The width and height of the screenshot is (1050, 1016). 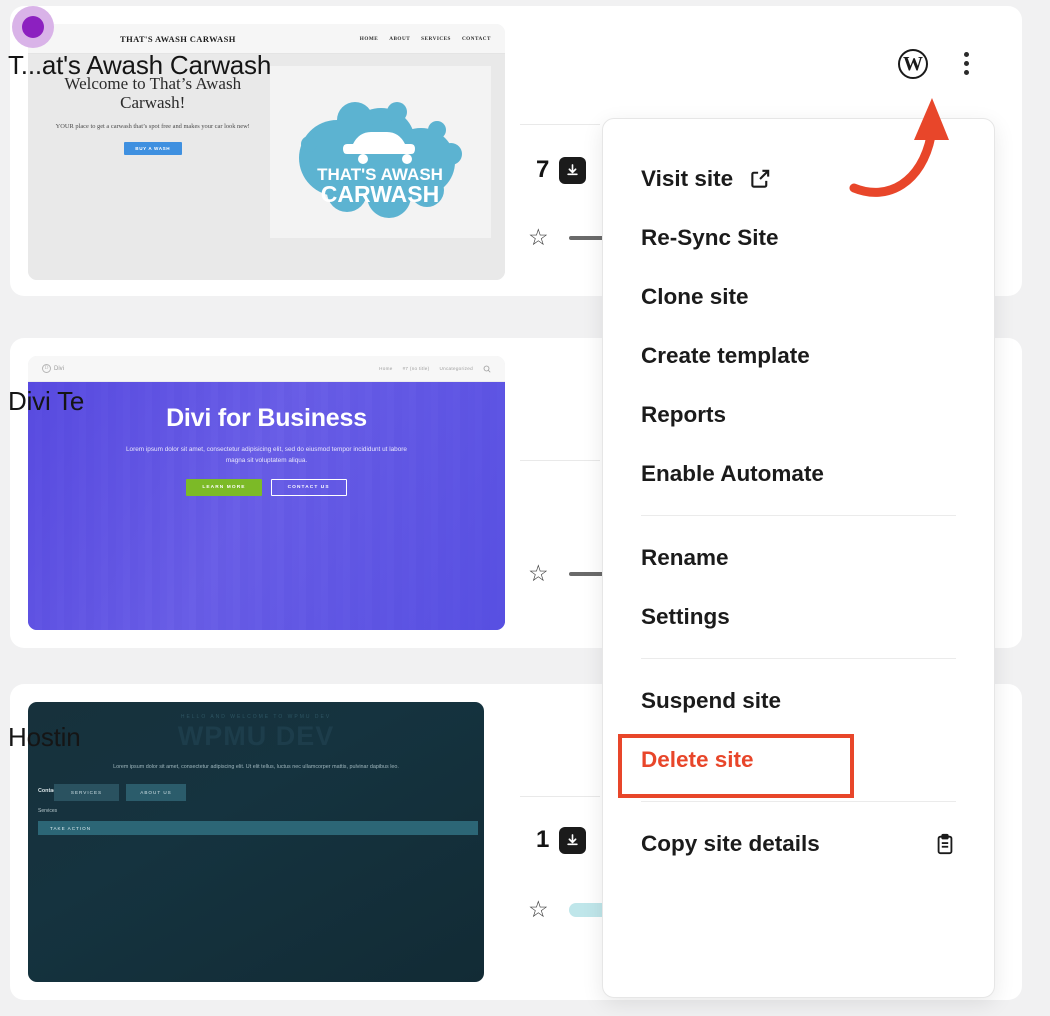 I want to click on site-title: Divi Te, so click(x=46, y=401).